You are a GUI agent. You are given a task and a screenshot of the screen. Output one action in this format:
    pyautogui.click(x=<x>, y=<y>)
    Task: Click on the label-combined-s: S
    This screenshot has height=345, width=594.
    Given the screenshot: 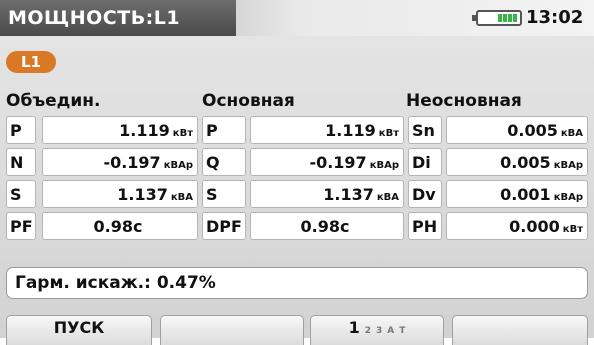 What is the action you would take?
    pyautogui.click(x=21, y=194)
    